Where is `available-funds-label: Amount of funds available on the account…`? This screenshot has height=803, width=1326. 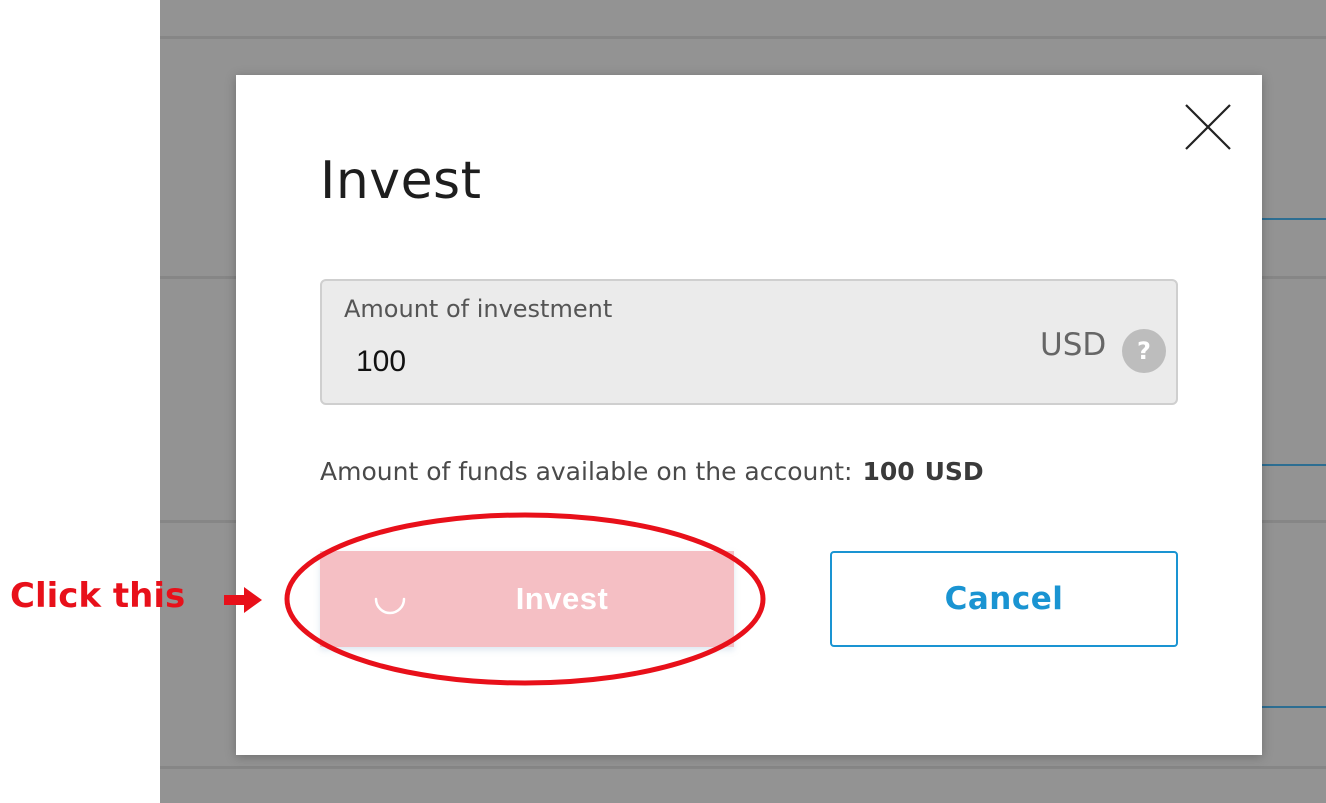 available-funds-label: Amount of funds available on the account… is located at coordinates (586, 471).